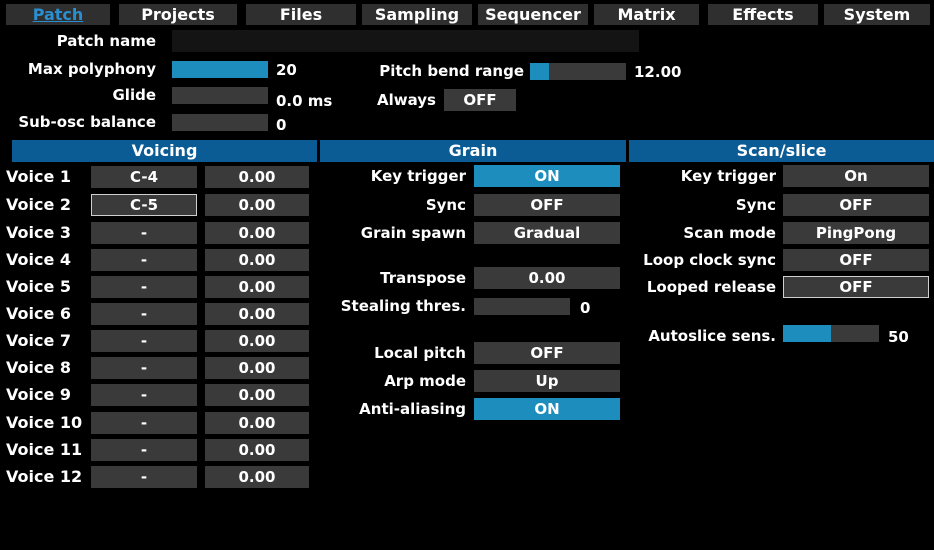 This screenshot has width=934, height=550. What do you see at coordinates (144, 205) in the screenshot?
I see `voice-note-field: C-5` at bounding box center [144, 205].